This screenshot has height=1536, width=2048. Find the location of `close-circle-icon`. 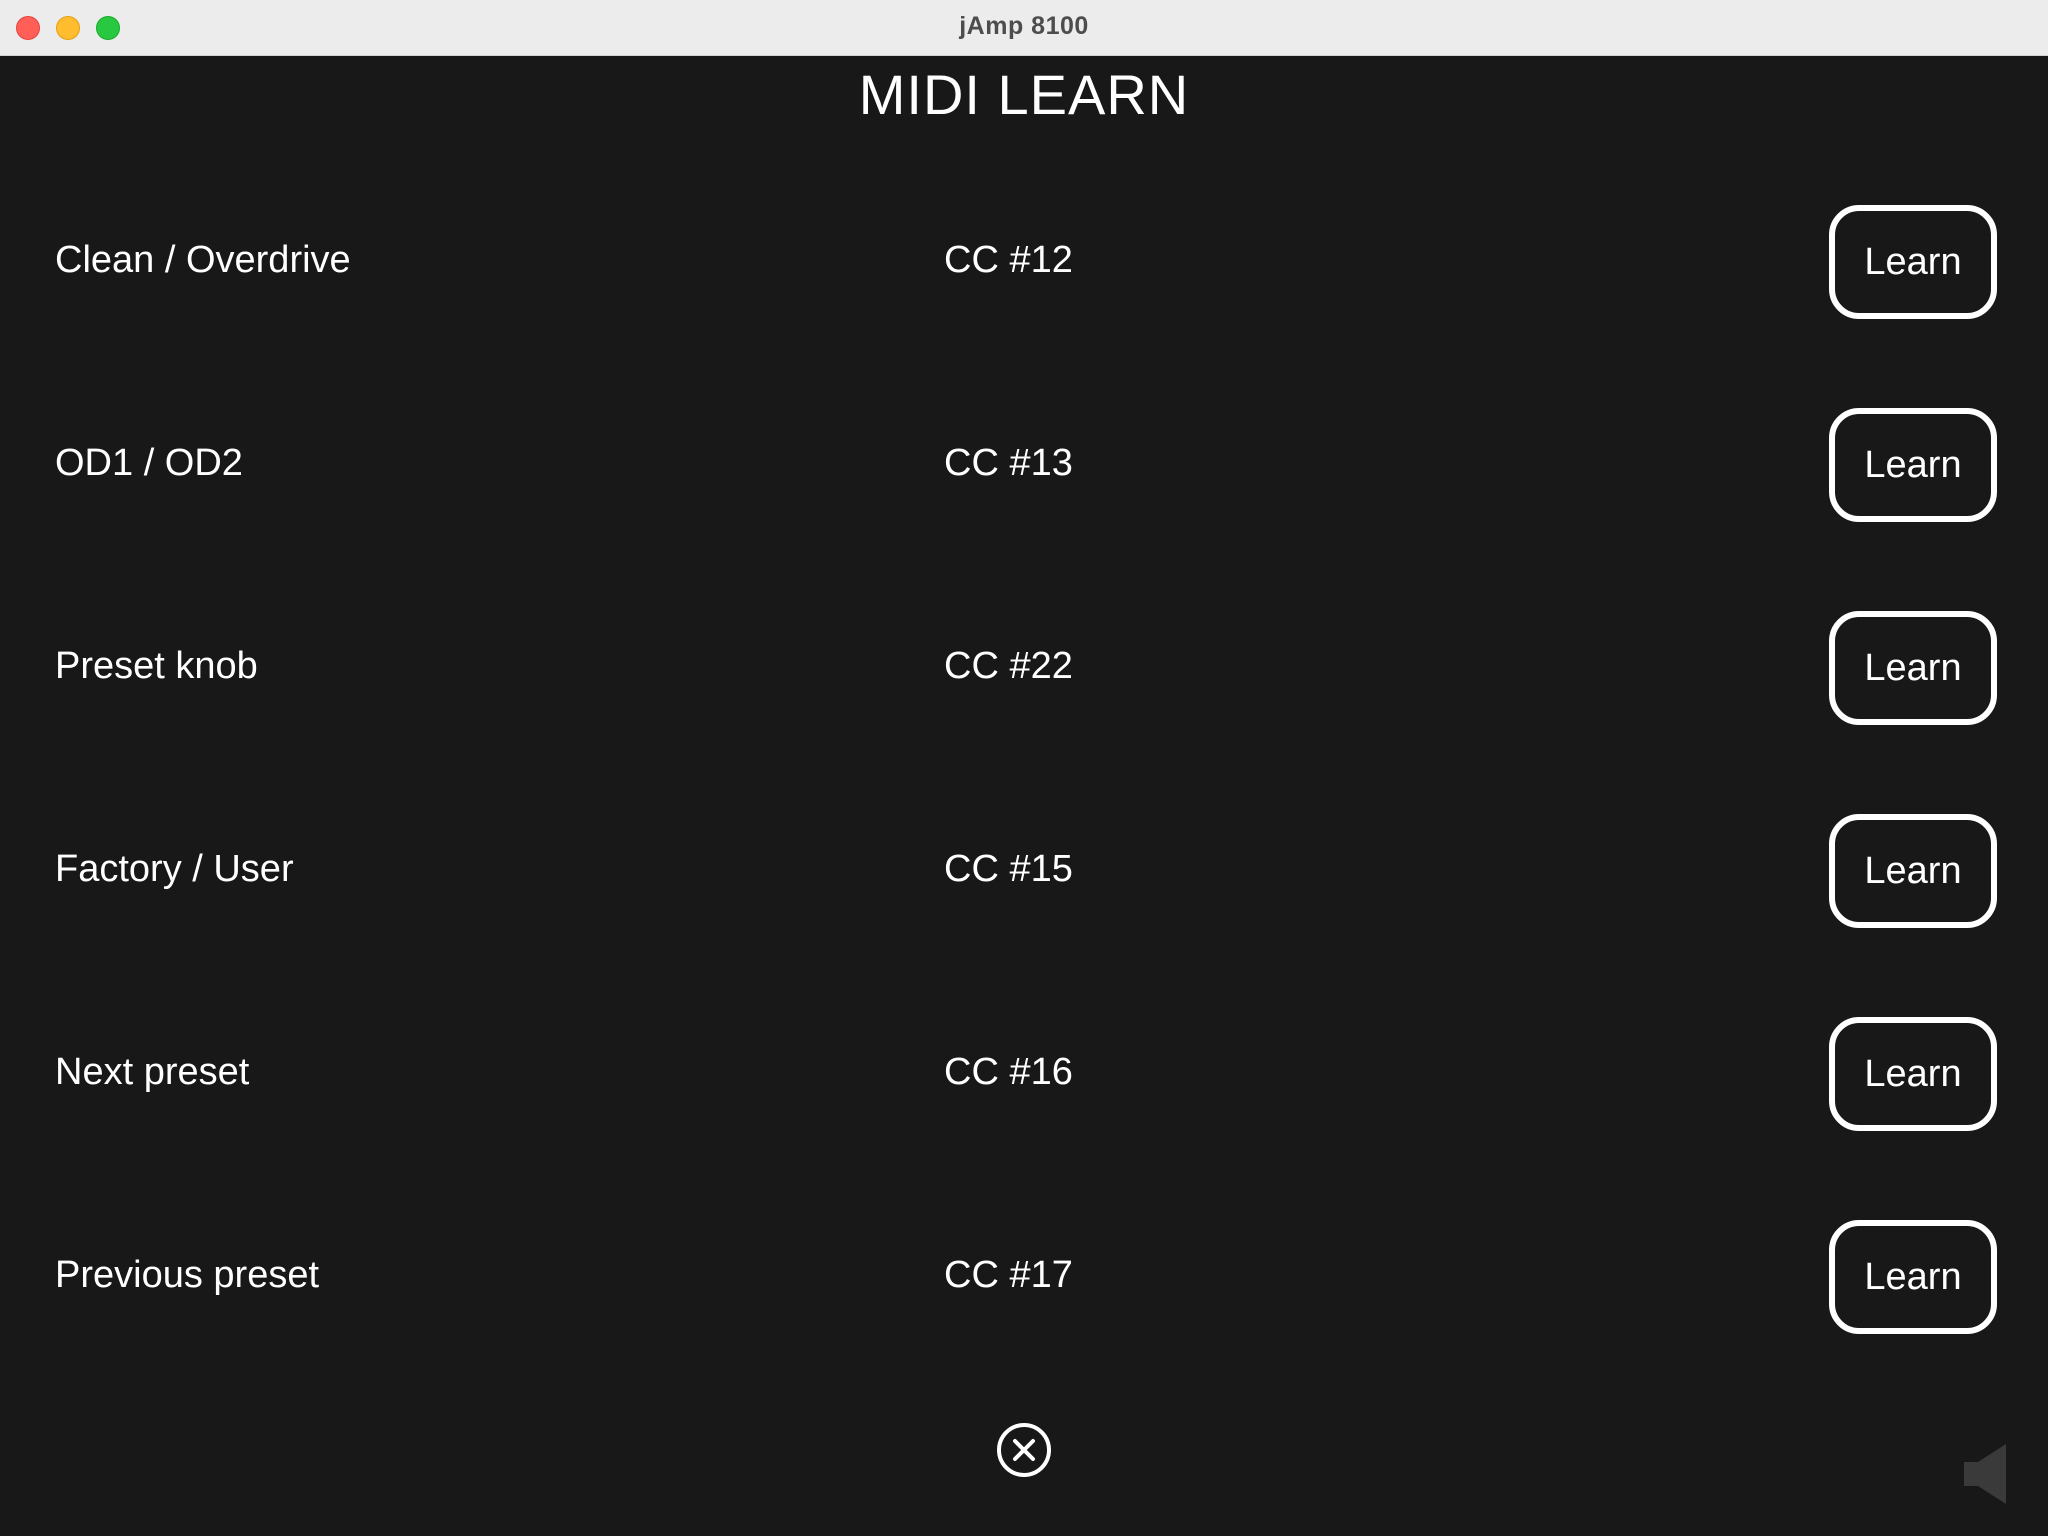

close-circle-icon is located at coordinates (1024, 1450).